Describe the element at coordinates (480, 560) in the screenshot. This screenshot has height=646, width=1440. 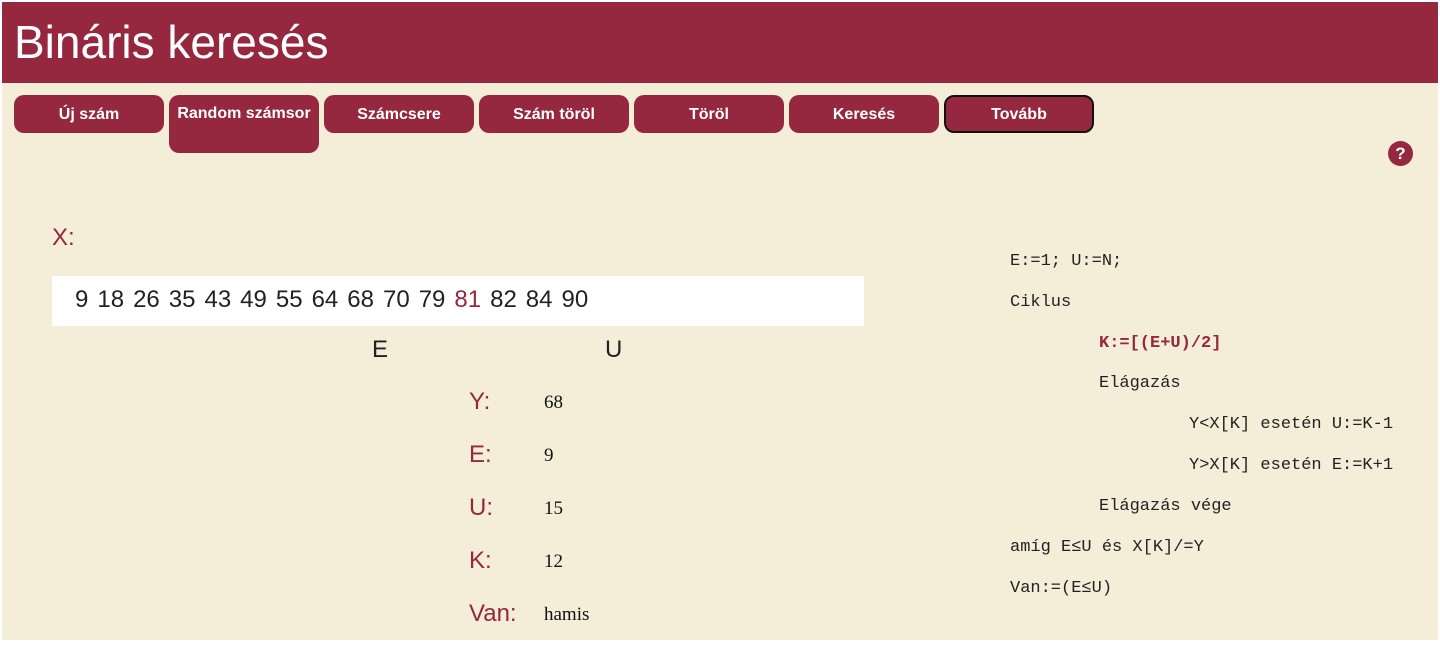
I see `variable-k-label: K:` at that location.